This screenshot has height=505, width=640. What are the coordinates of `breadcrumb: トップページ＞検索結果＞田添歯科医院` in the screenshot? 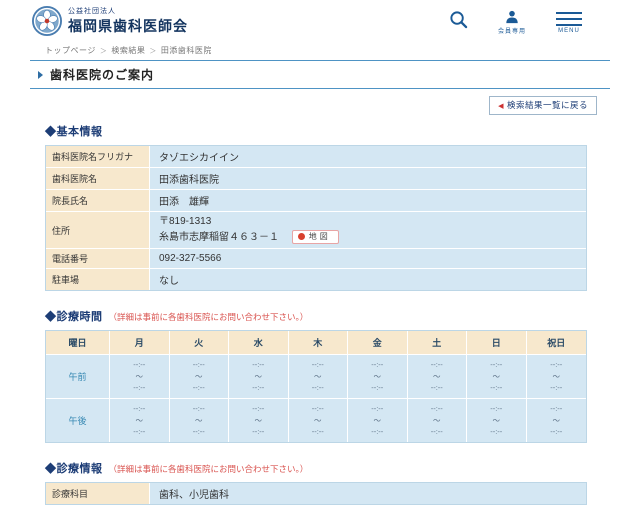 It's located at (320, 50).